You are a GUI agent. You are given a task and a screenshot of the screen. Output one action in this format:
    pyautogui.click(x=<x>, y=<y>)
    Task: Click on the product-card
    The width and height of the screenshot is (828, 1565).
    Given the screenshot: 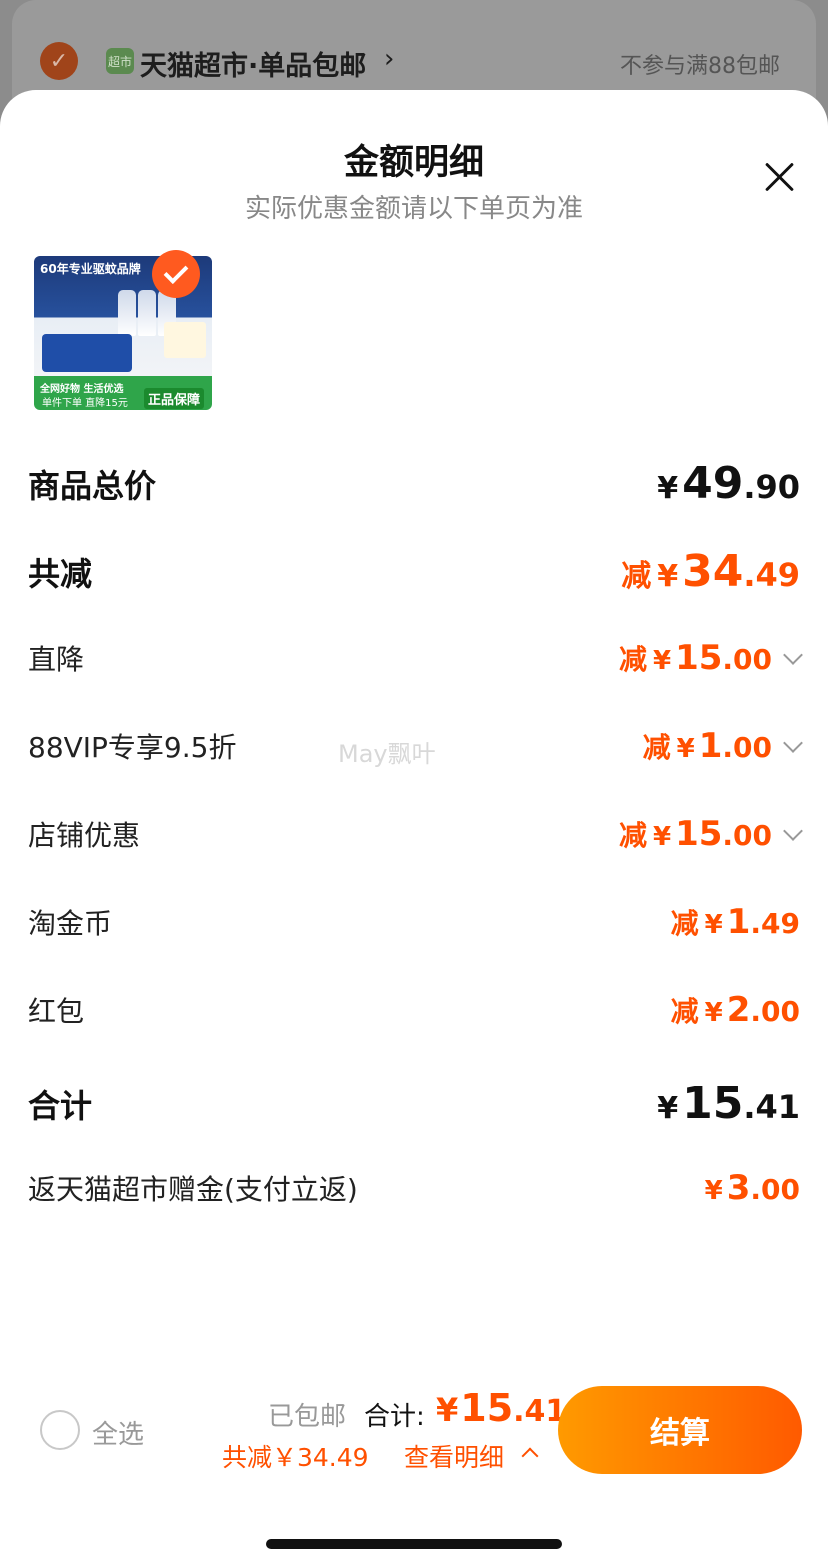 What is the action you would take?
    pyautogui.click(x=185, y=340)
    